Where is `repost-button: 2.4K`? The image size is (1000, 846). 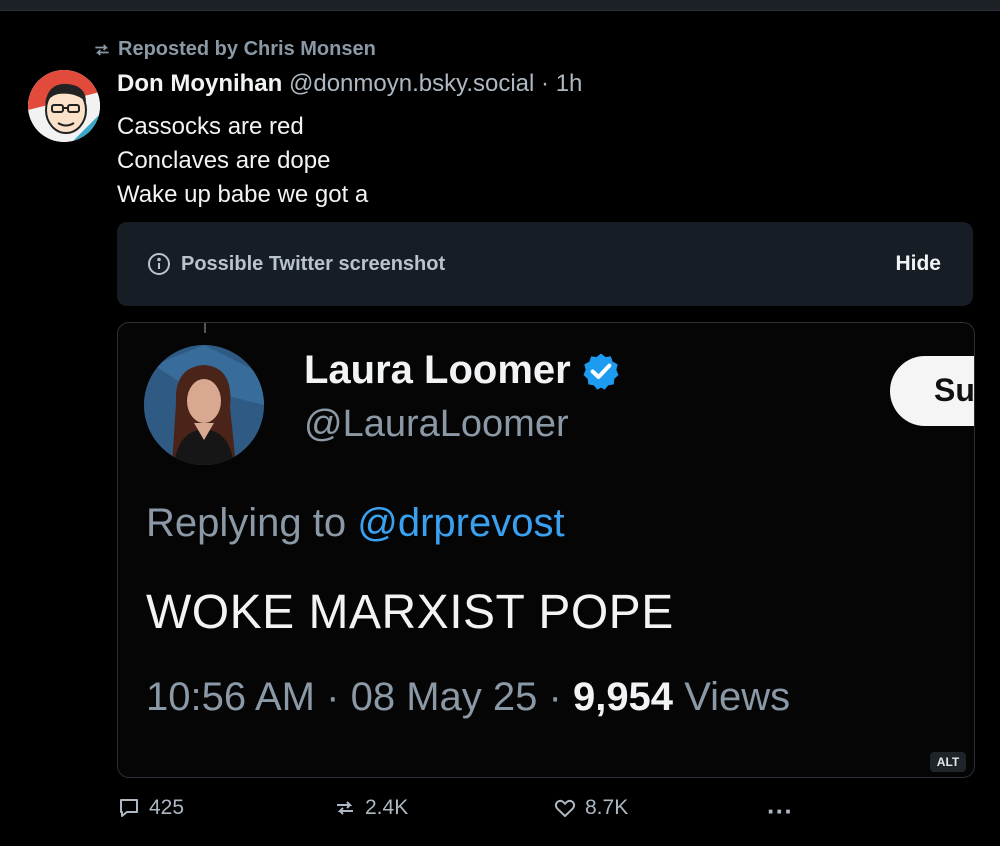 repost-button: 2.4K is located at coordinates (370, 808).